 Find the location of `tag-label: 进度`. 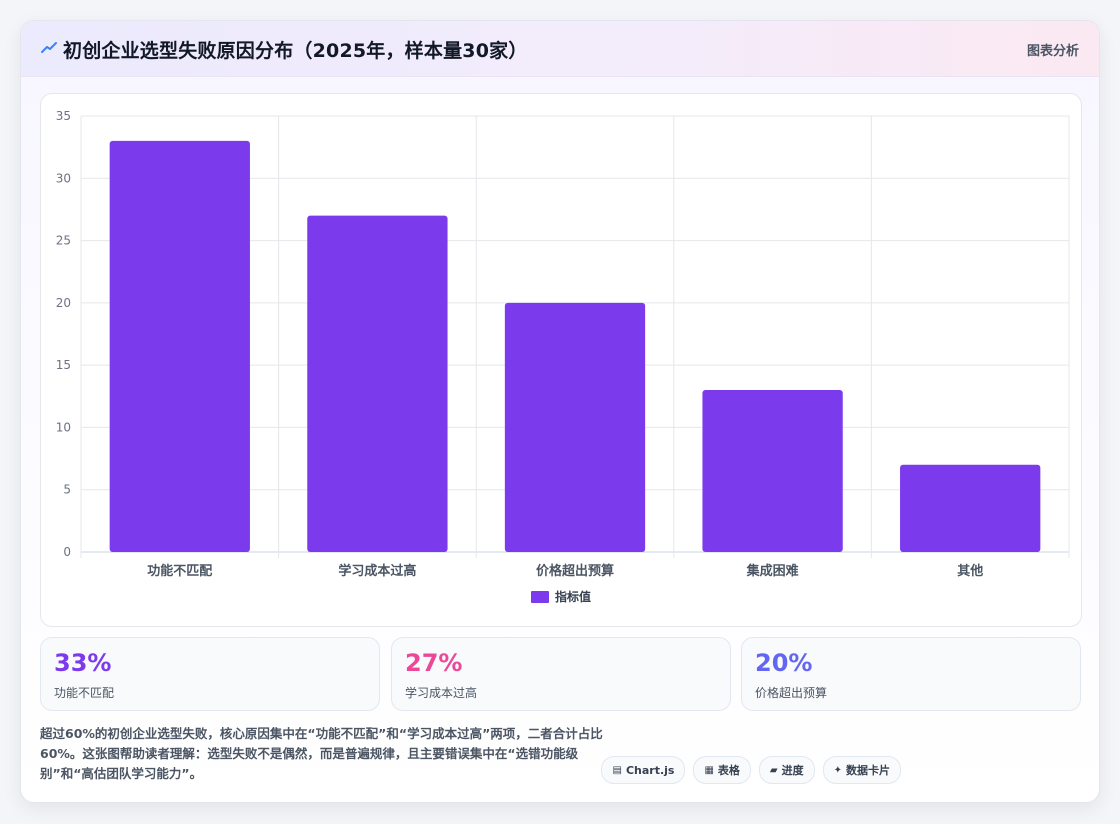

tag-label: 进度 is located at coordinates (792, 770).